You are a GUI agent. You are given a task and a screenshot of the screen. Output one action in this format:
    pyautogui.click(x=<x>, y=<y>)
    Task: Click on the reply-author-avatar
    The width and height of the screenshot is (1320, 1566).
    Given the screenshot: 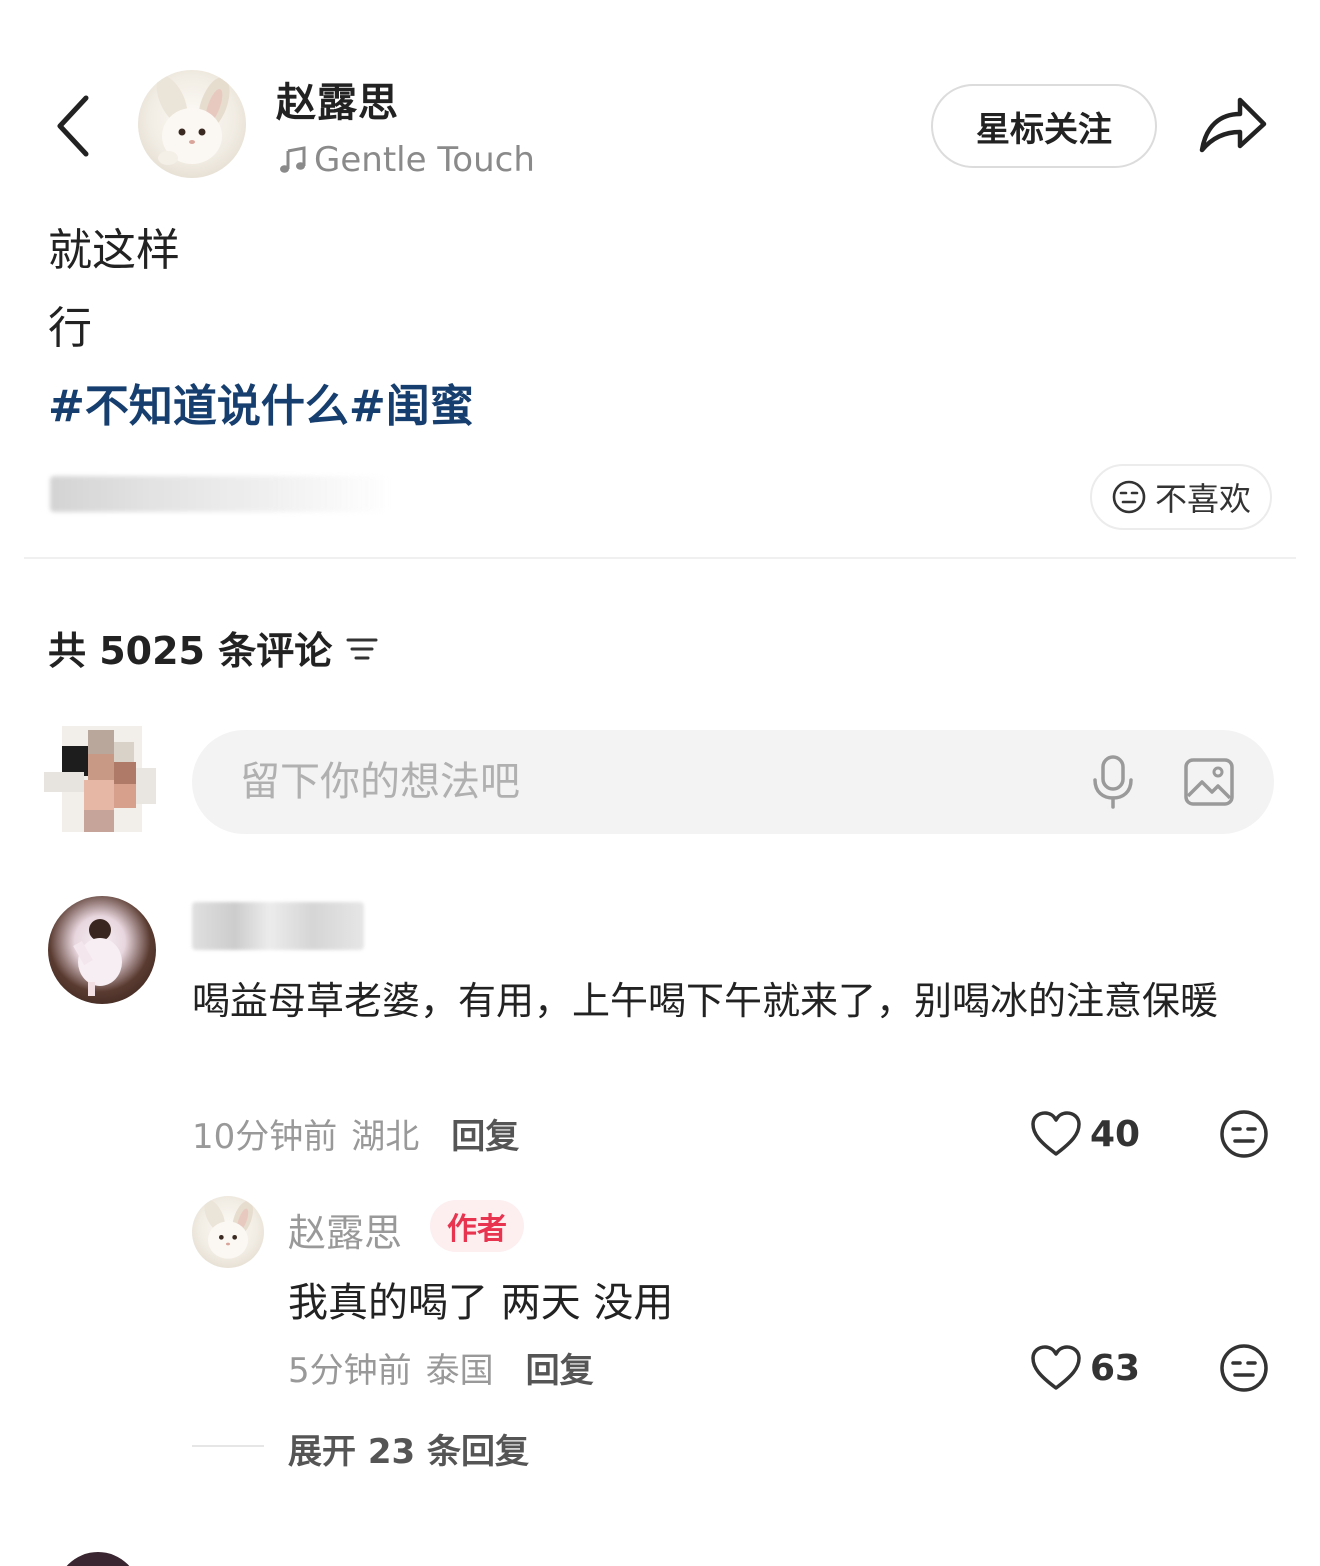 What is the action you would take?
    pyautogui.click(x=228, y=1232)
    